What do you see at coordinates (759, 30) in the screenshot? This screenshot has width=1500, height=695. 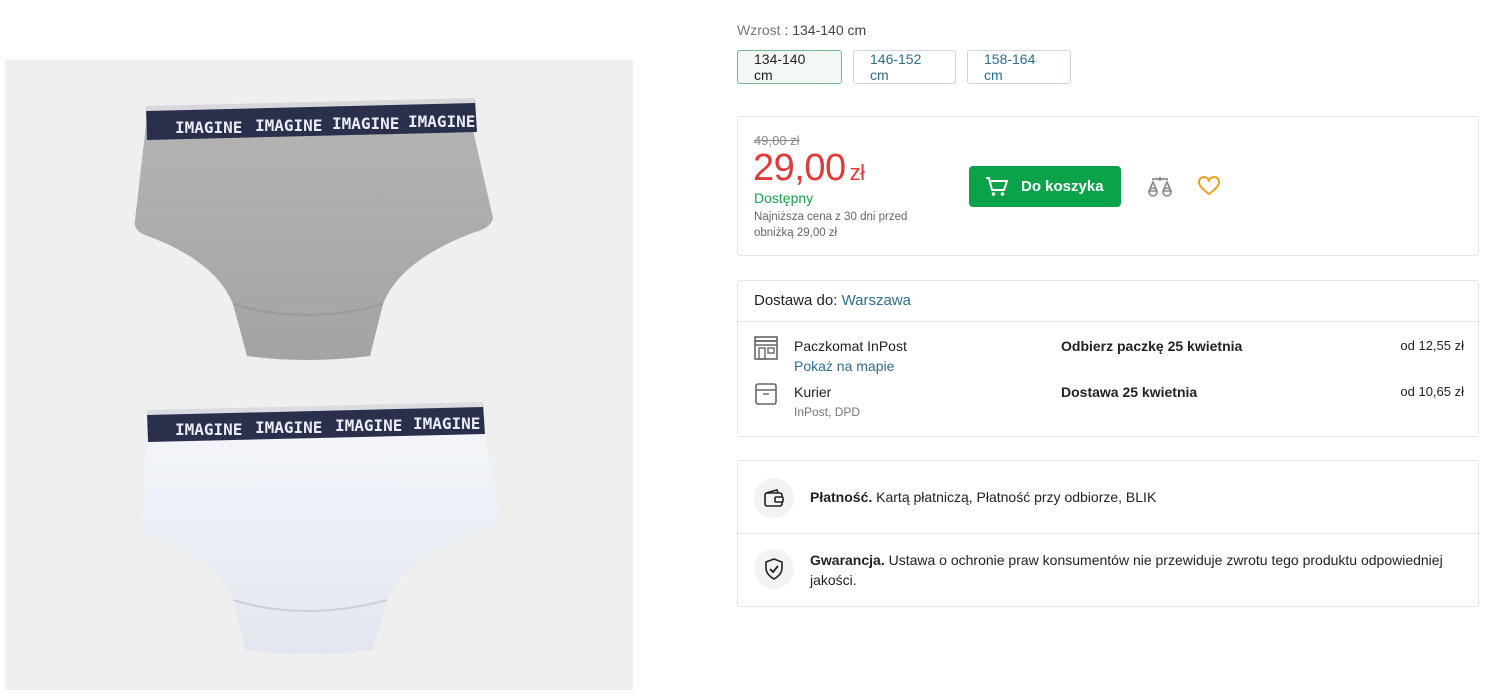 I see `size-label-name: Wzrost` at bounding box center [759, 30].